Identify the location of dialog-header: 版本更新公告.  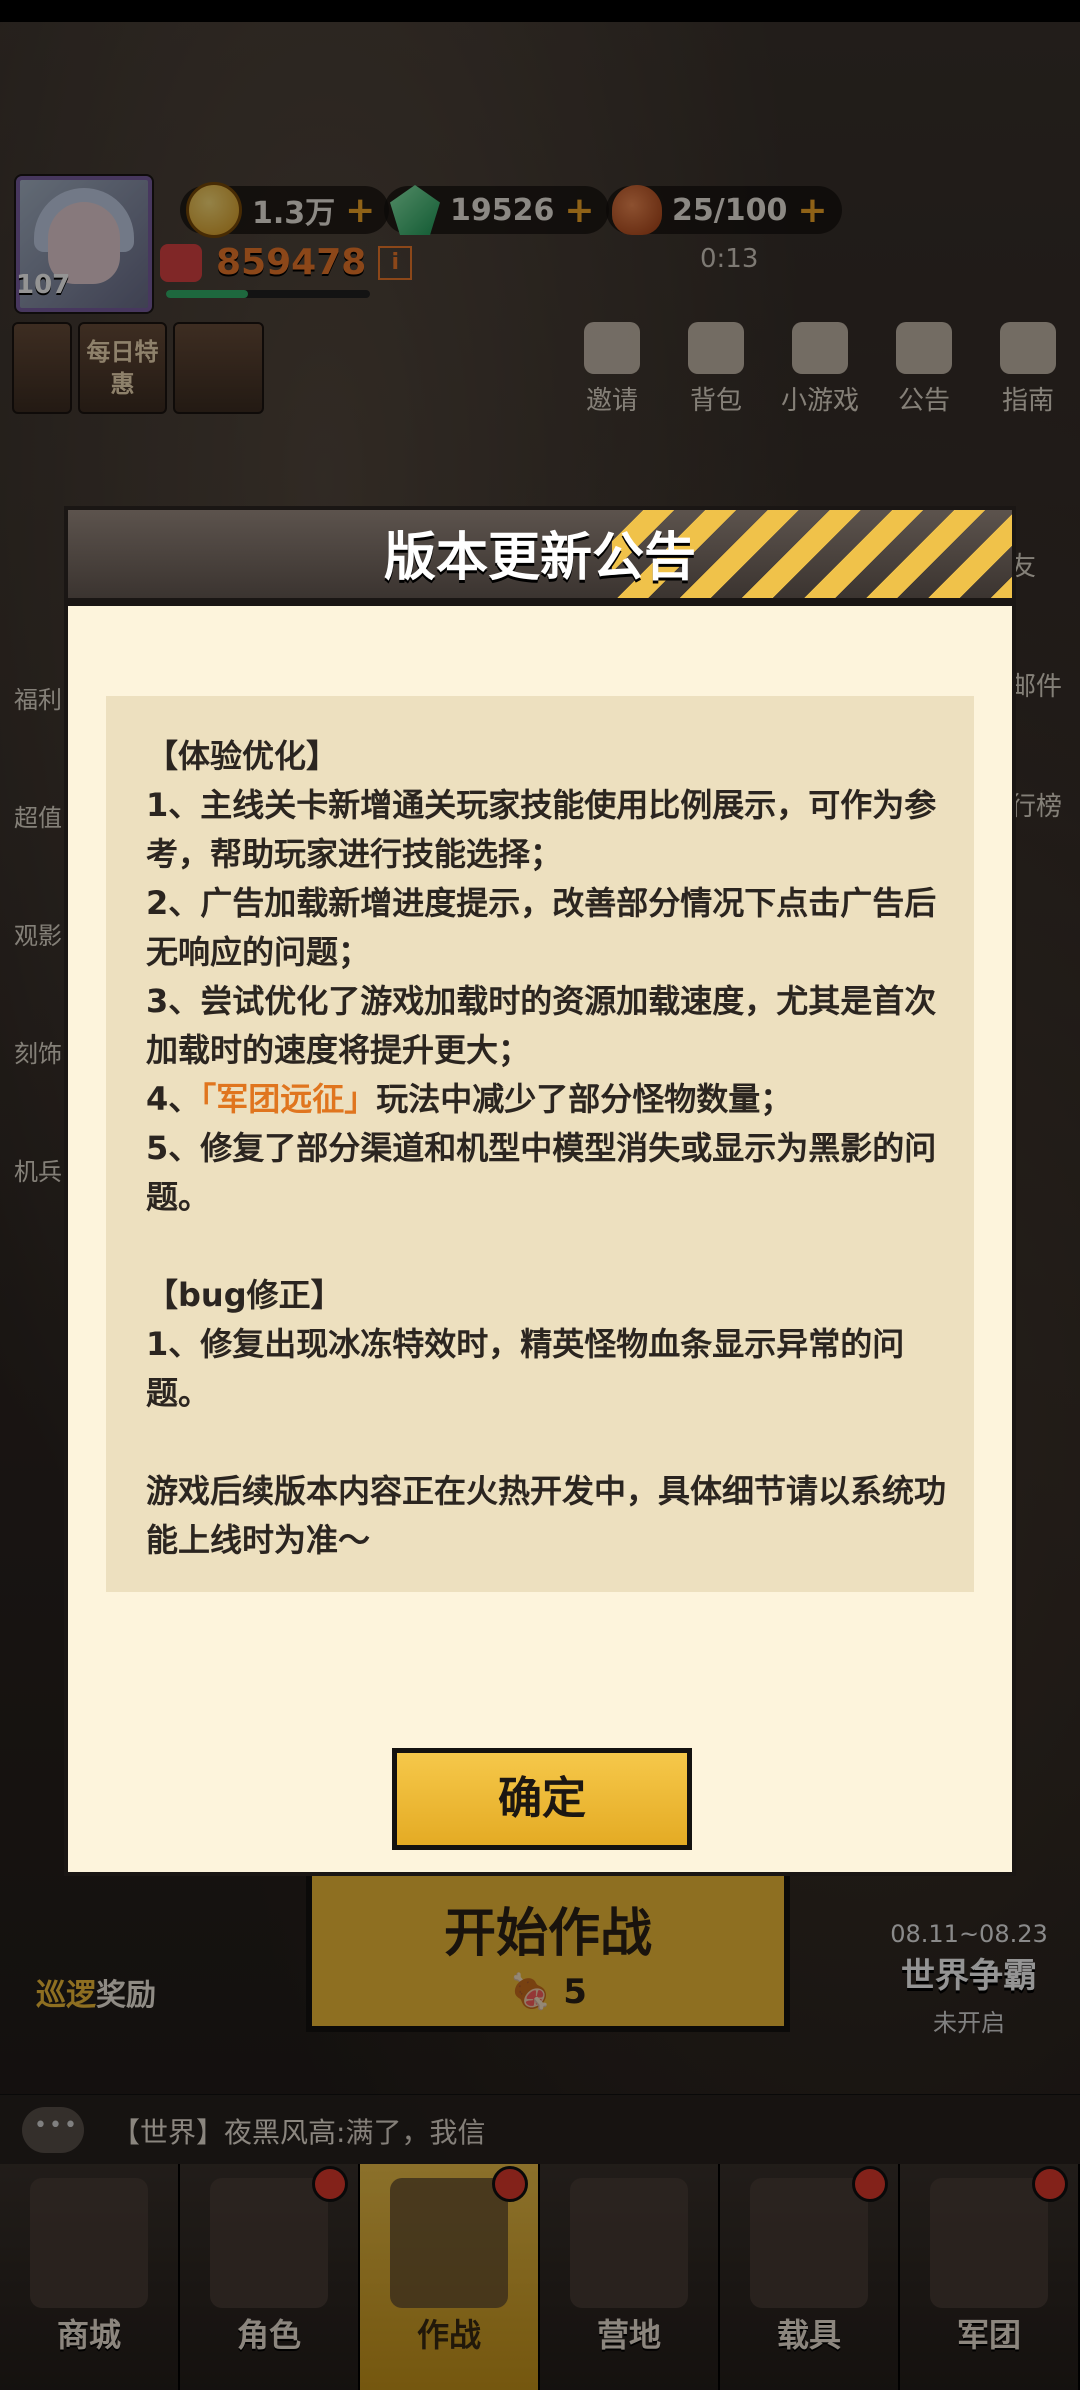
(540, 554).